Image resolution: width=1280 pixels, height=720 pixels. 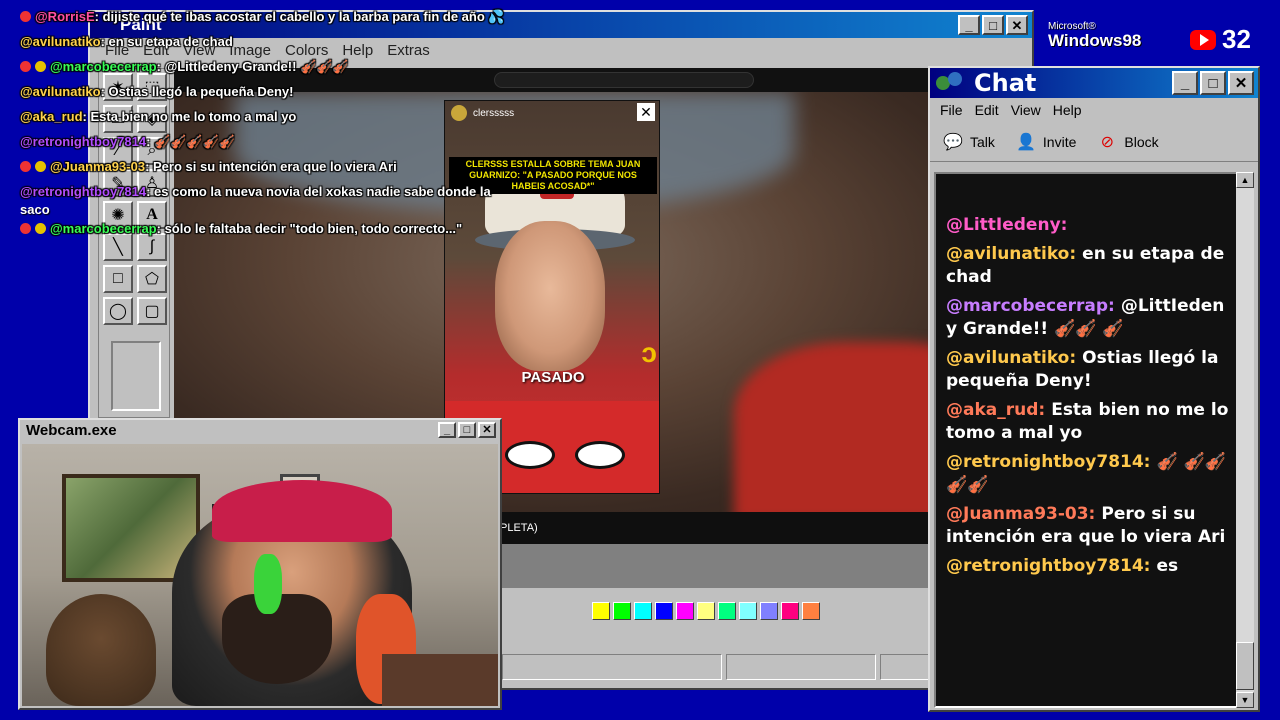 I want to click on overlay-chat-user: @RorrisE, so click(x=65, y=16).